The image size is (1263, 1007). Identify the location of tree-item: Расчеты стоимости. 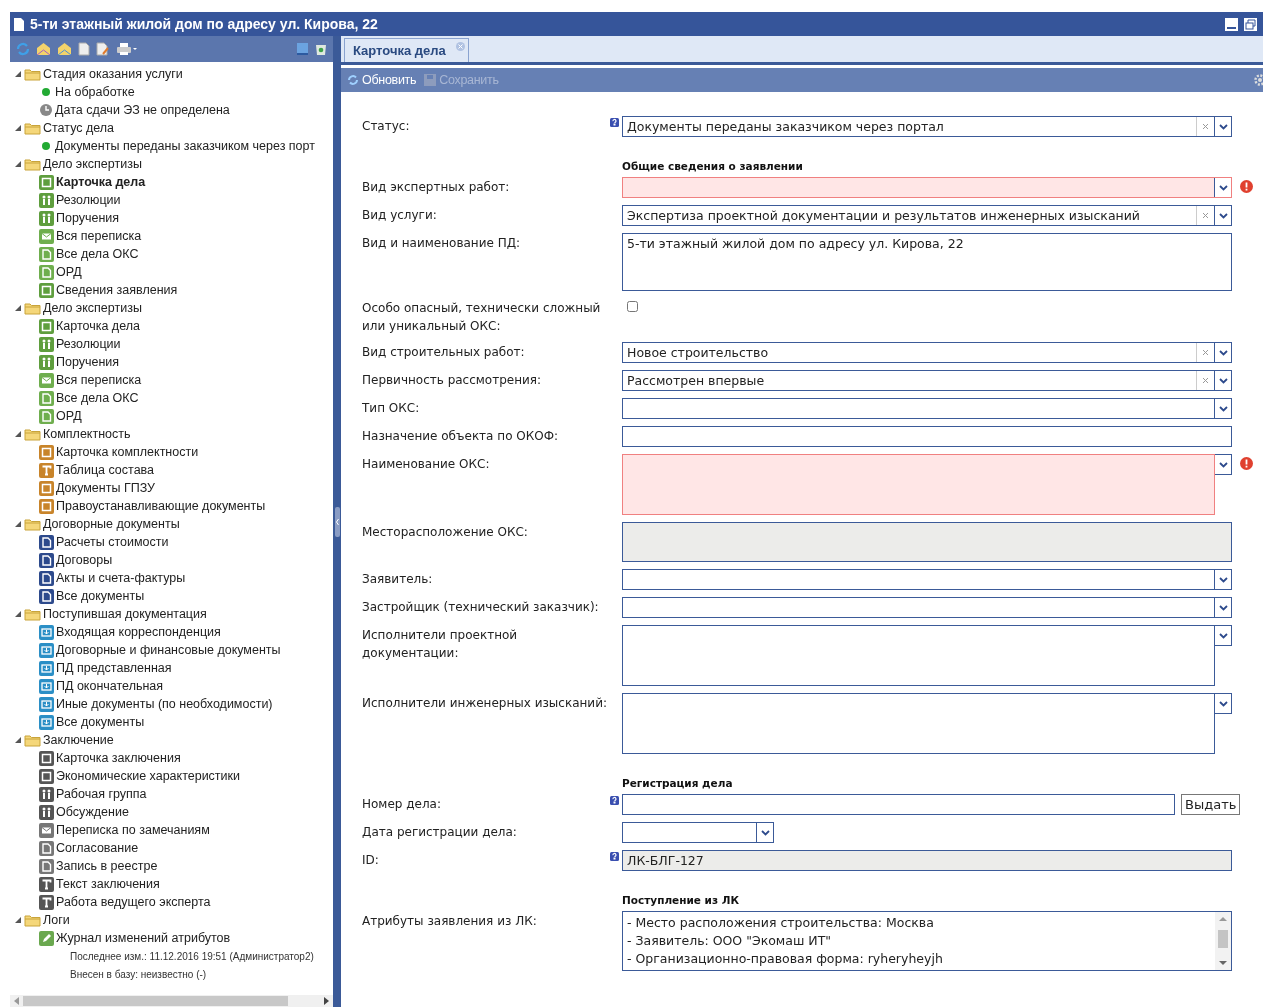
(112, 542).